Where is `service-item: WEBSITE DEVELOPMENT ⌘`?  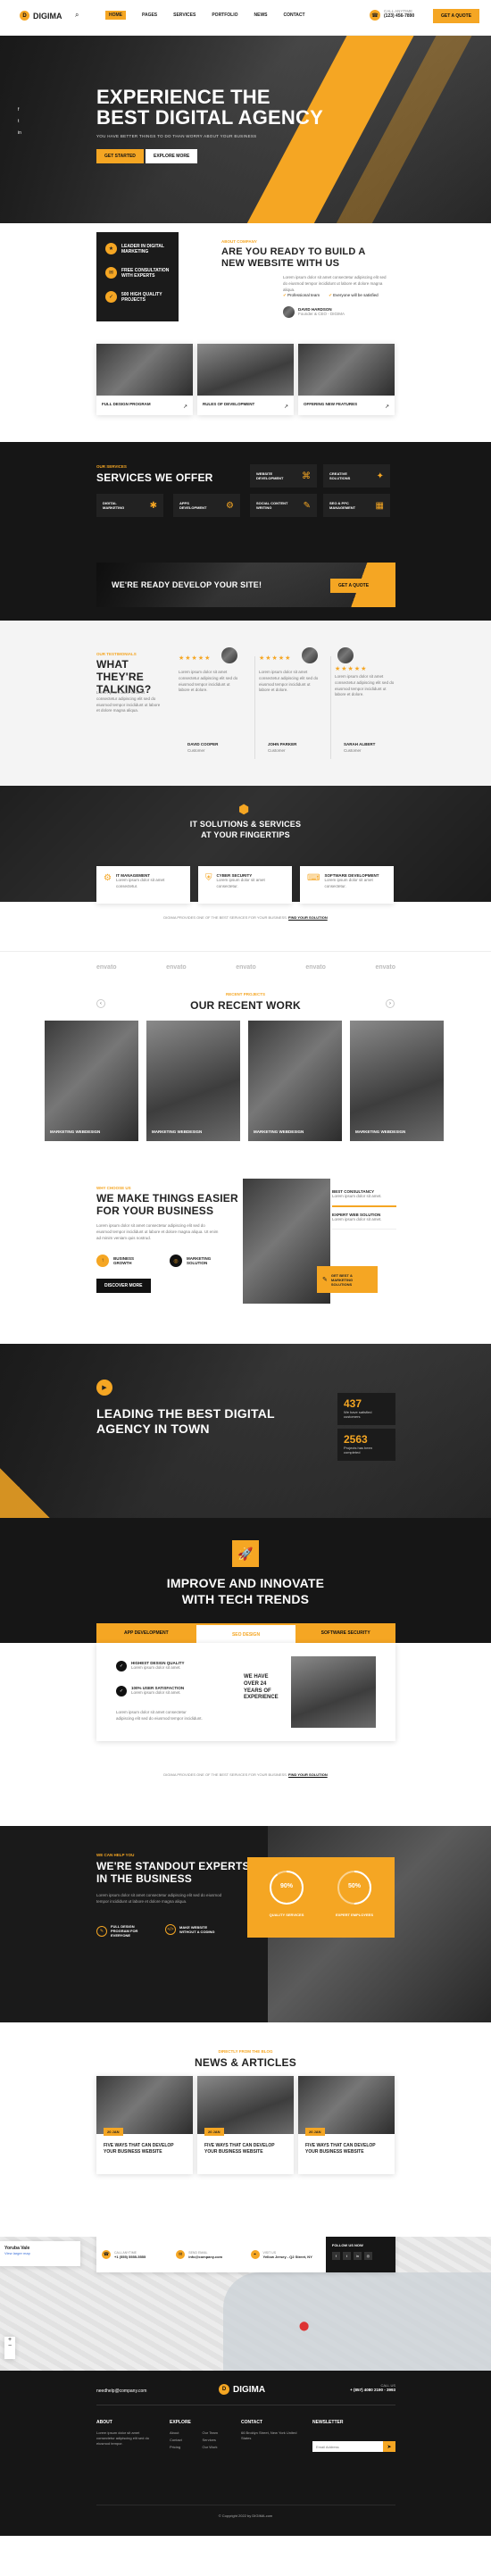 service-item: WEBSITE DEVELOPMENT ⌘ is located at coordinates (283, 476).